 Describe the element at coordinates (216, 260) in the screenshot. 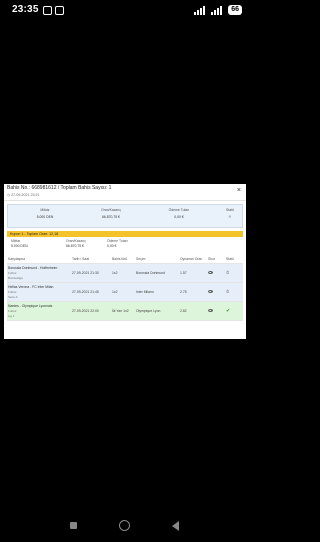

I see `column-header: Skor` at that location.